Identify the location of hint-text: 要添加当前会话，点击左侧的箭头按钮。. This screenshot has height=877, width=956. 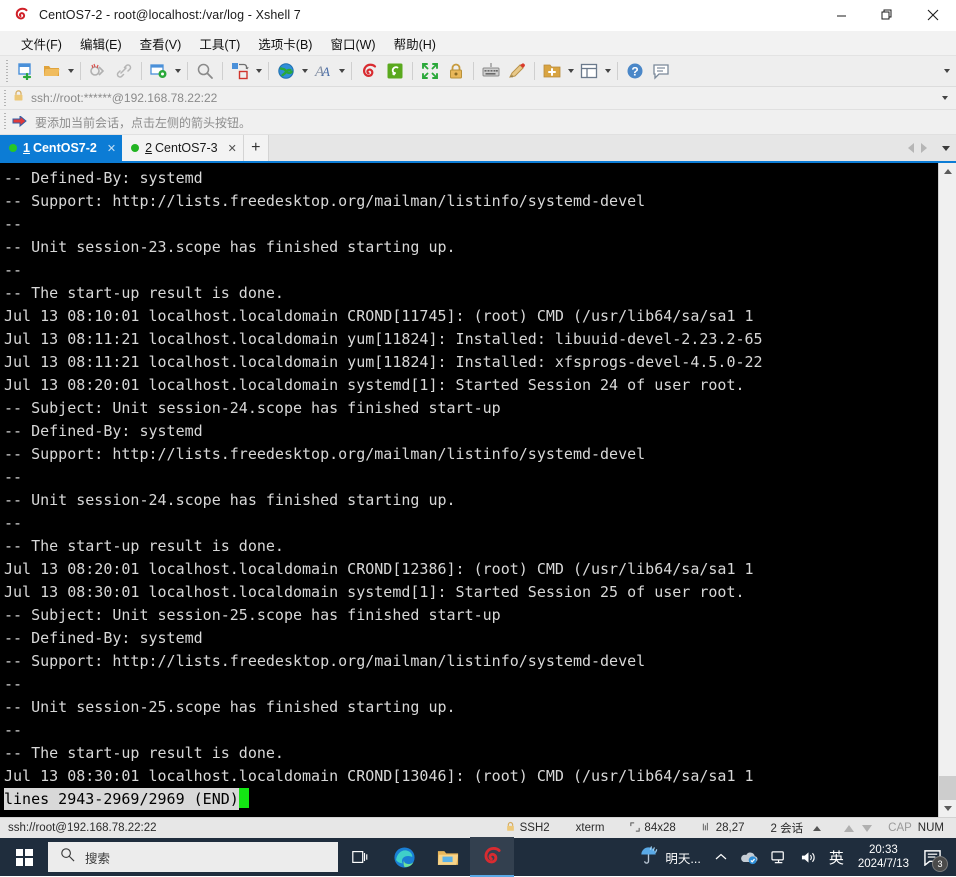
(143, 122).